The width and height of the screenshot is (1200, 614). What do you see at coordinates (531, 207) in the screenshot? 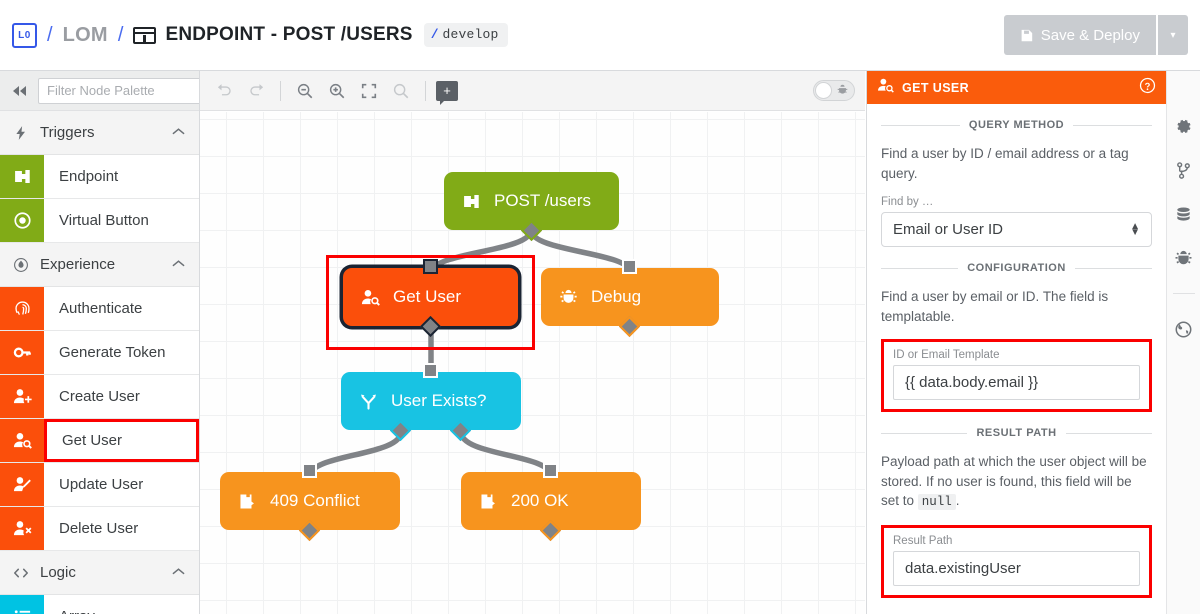
I see `flow-node-post-users: POST /users` at bounding box center [531, 207].